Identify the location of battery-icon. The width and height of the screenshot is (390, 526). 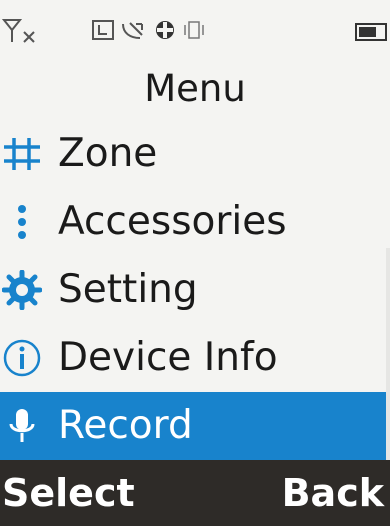
(371, 32).